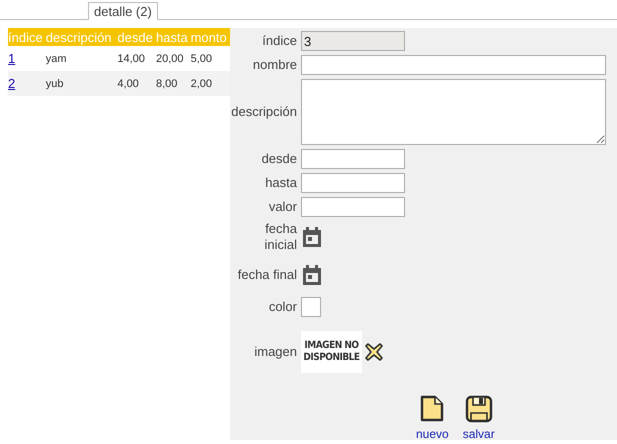  I want to click on table-cell: 2,00, so click(201, 84).